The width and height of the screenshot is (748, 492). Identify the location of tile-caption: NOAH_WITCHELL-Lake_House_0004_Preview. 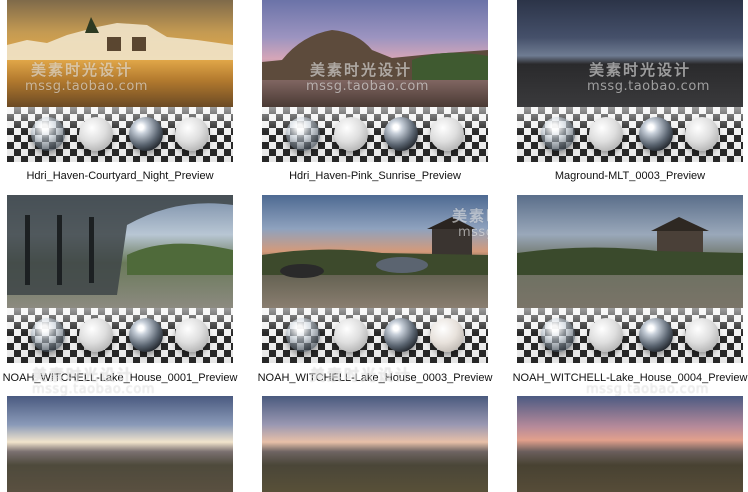
(630, 378).